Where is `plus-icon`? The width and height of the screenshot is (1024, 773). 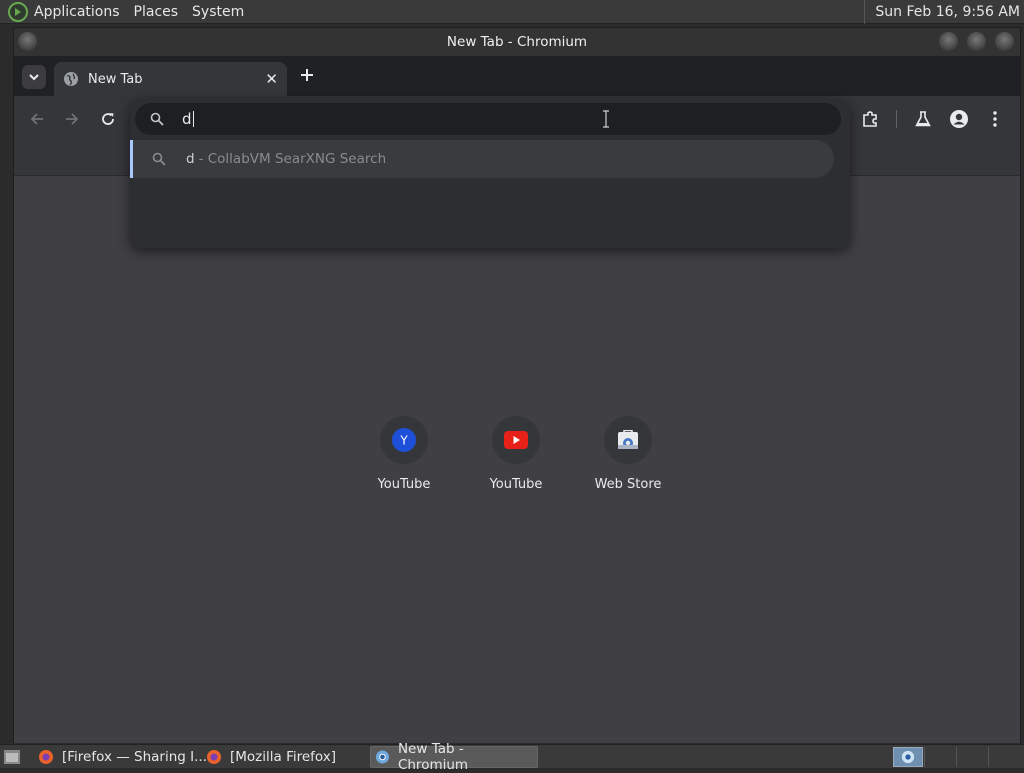
plus-icon is located at coordinates (307, 75).